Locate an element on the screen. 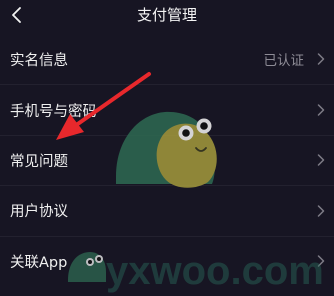 This screenshot has width=334, height=296. row-label: 手机号与密码 is located at coordinates (53, 111).